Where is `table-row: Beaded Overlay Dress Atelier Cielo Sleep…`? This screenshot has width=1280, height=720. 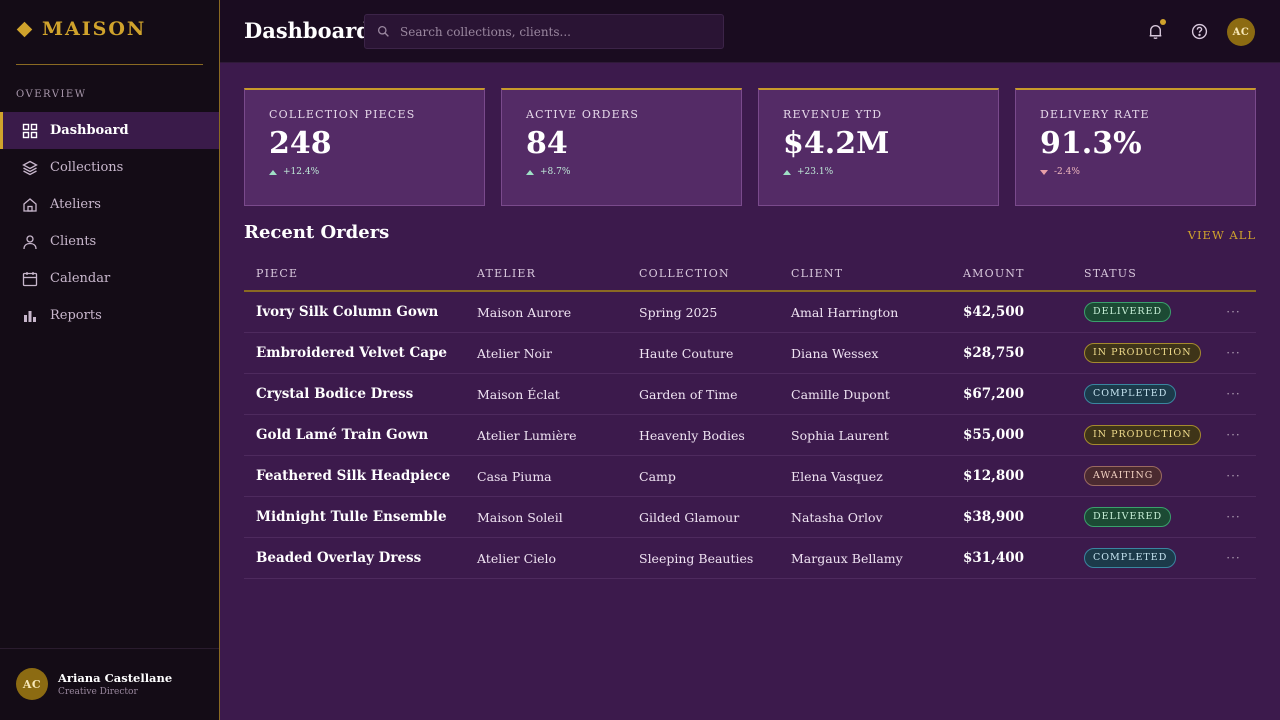
table-row: Beaded Overlay Dress Atelier Cielo Sleep… is located at coordinates (750, 558).